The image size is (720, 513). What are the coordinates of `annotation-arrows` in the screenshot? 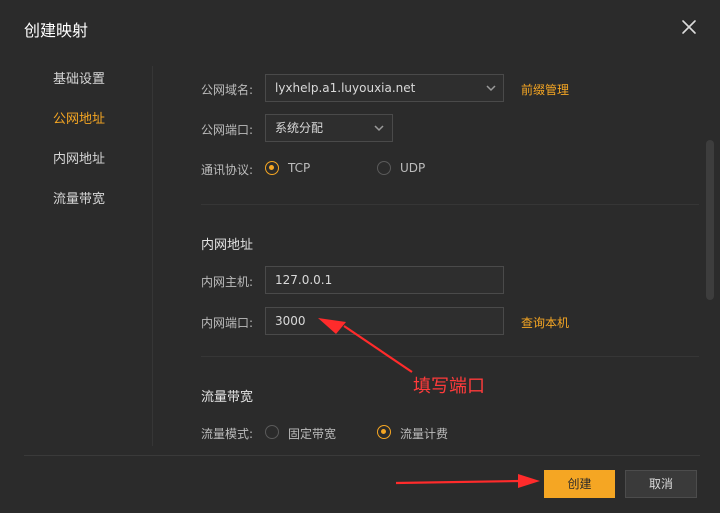 It's located at (429, 403).